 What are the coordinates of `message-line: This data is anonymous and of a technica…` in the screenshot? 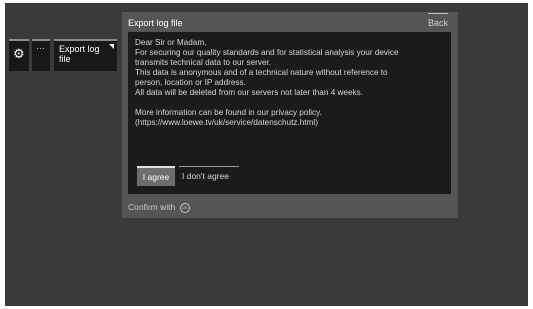 It's located at (261, 72).